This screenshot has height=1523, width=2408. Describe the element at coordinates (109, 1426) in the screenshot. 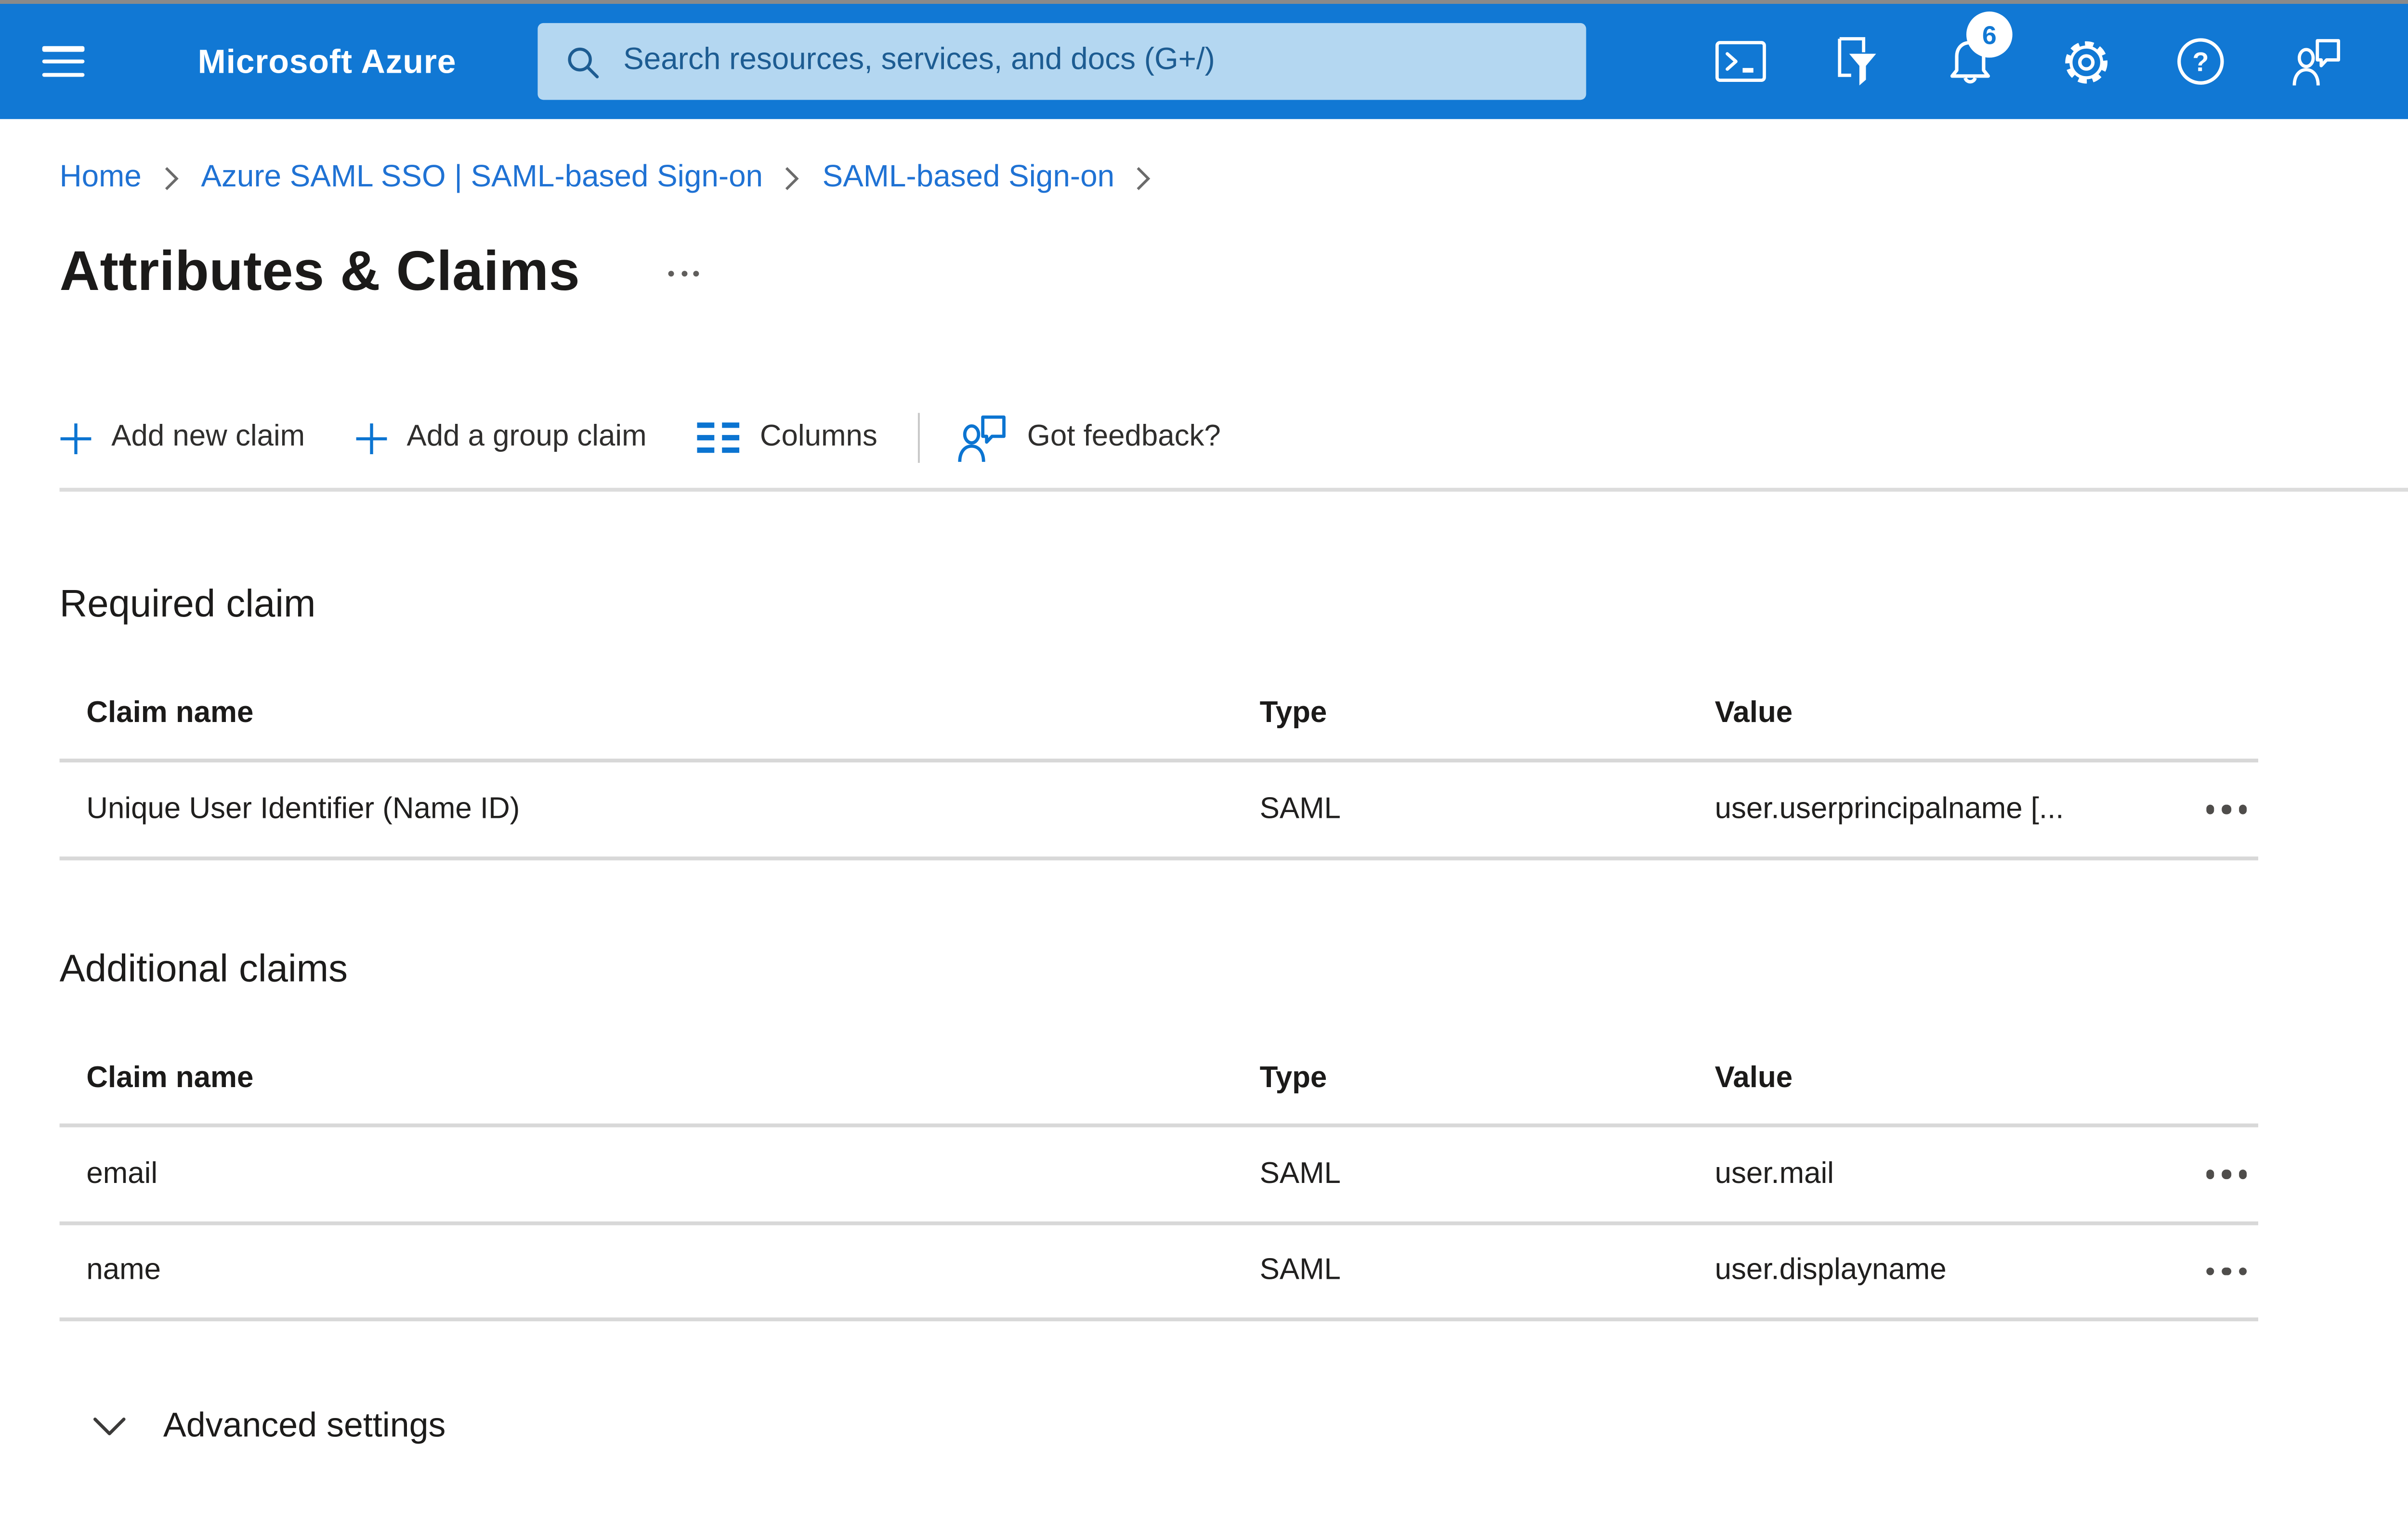

I see `chevron-down-icon` at that location.